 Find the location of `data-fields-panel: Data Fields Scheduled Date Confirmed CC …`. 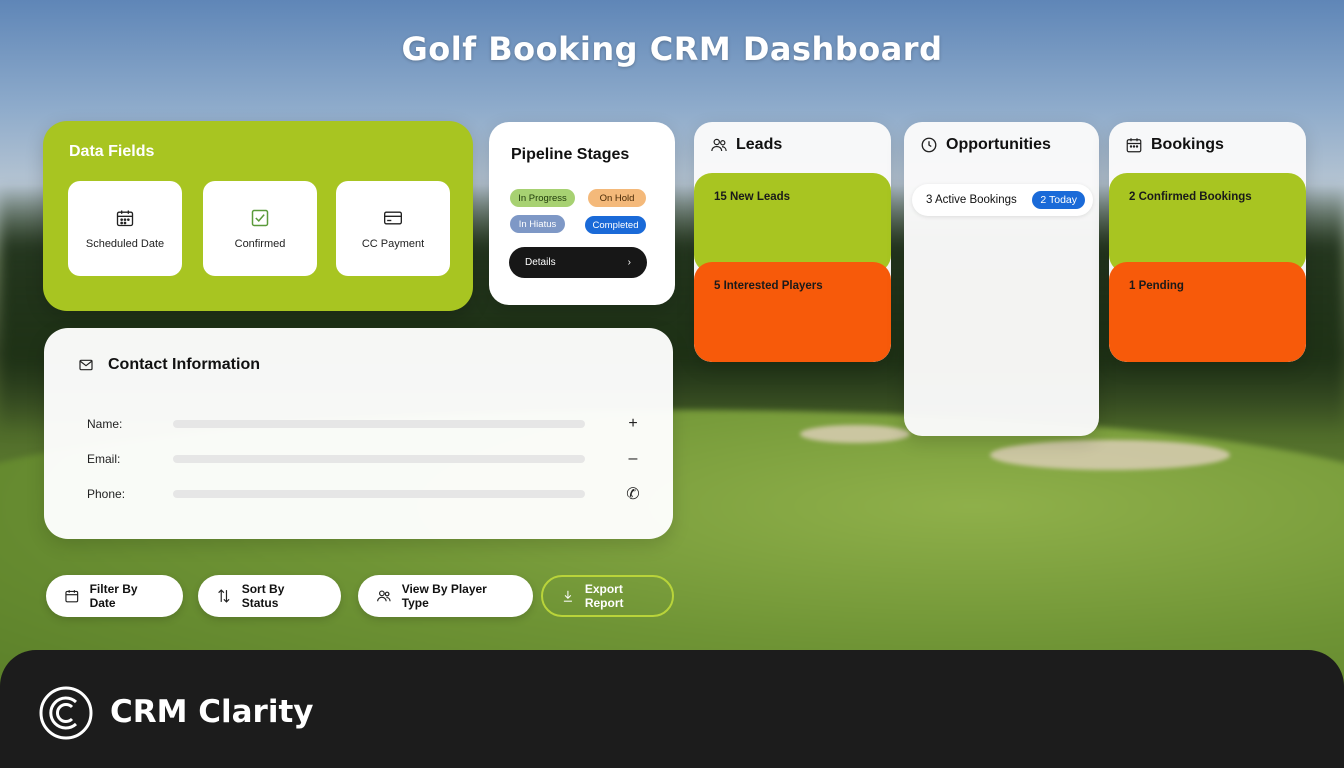

data-fields-panel: Data Fields Scheduled Date Confirmed CC … is located at coordinates (258, 216).